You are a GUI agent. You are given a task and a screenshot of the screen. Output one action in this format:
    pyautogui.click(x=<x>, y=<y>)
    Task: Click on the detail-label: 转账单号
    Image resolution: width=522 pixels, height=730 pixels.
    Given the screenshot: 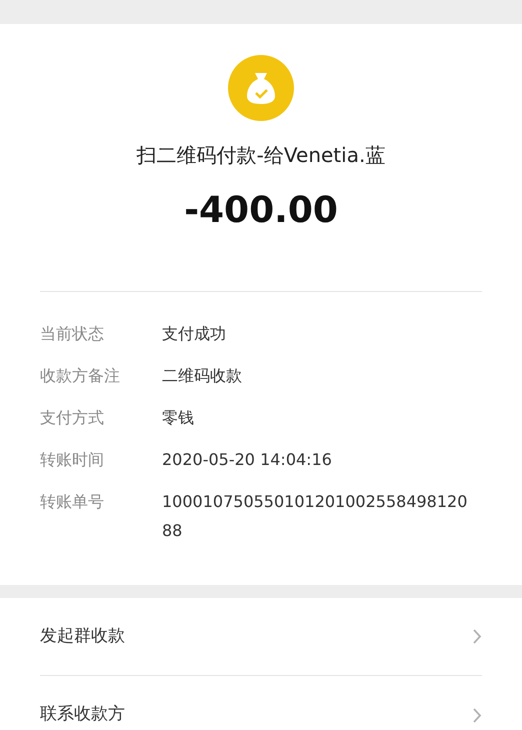 What is the action you would take?
    pyautogui.click(x=72, y=502)
    